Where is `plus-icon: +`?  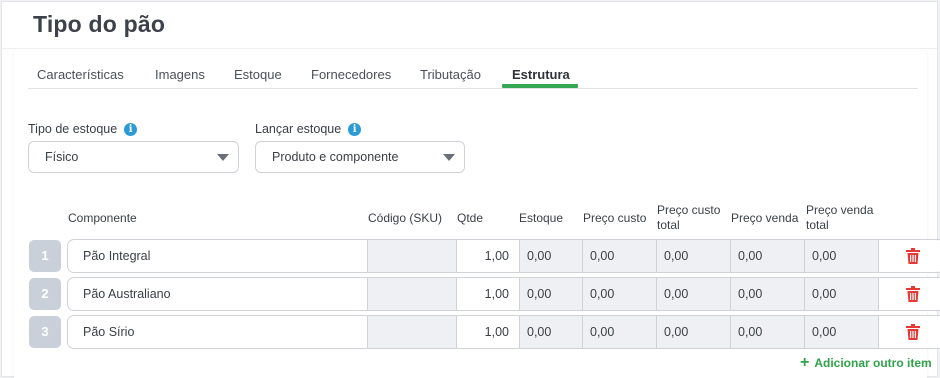 plus-icon: + is located at coordinates (805, 362).